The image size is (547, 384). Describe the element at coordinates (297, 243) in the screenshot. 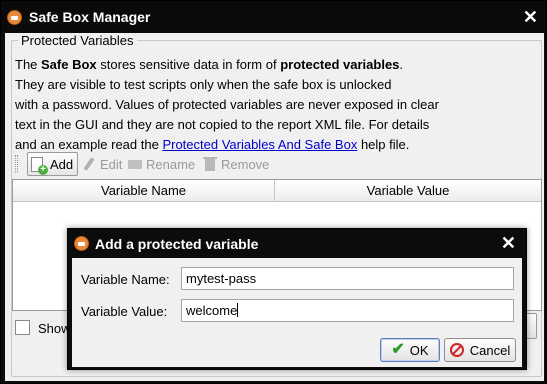

I see `dialog-titlebar: Add a protected variable ✕` at that location.